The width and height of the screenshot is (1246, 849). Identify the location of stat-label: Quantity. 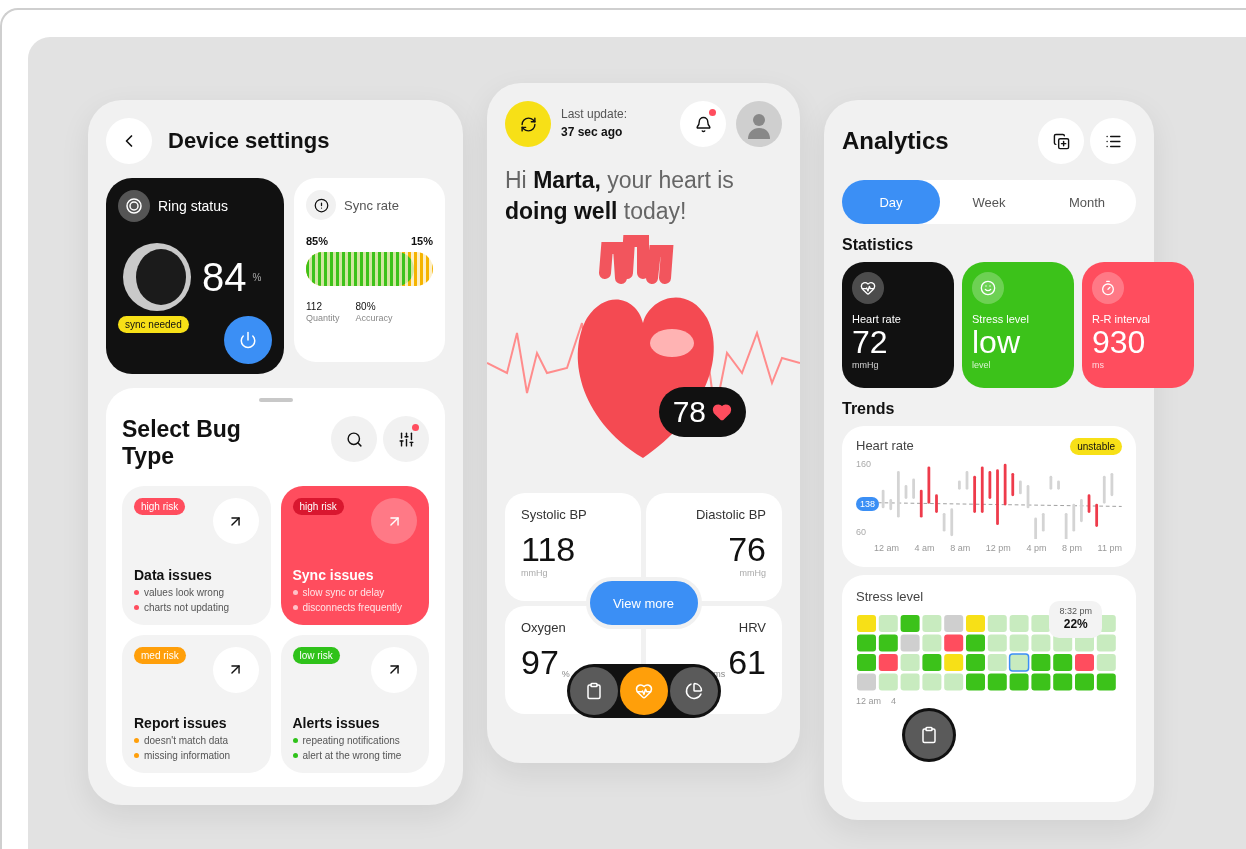
(323, 319).